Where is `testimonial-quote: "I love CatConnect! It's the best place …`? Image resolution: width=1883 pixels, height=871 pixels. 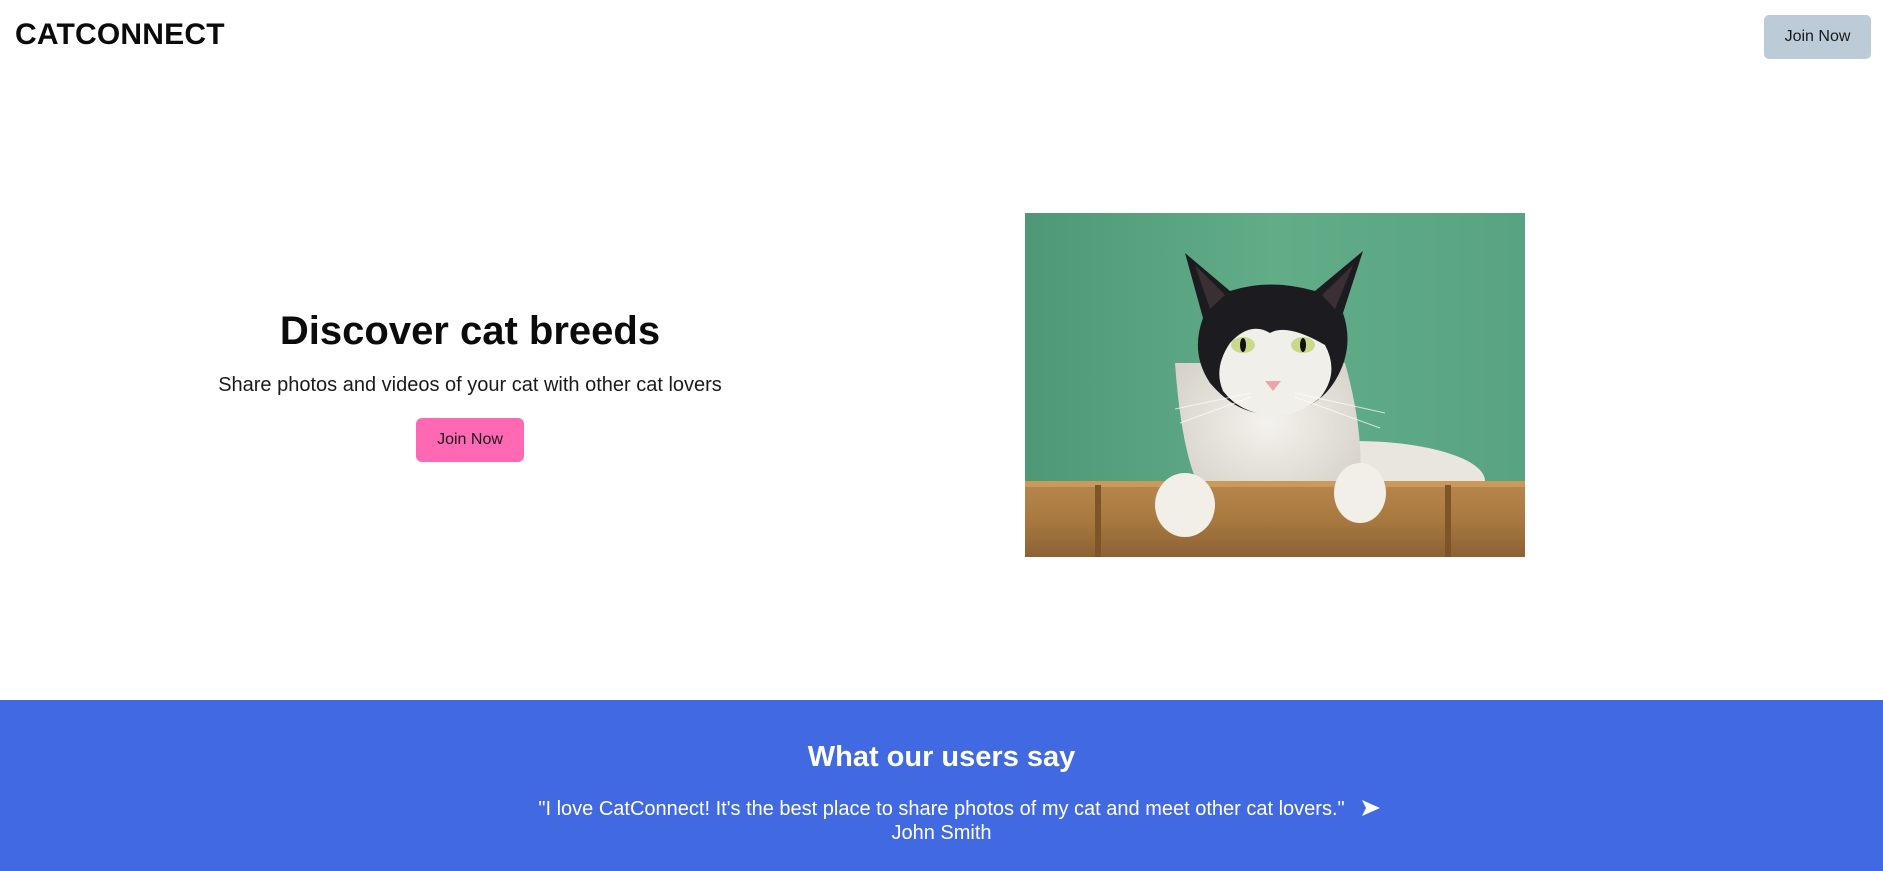
testimonial-quote: "I love CatConnect! It's the best place … is located at coordinates (941, 809).